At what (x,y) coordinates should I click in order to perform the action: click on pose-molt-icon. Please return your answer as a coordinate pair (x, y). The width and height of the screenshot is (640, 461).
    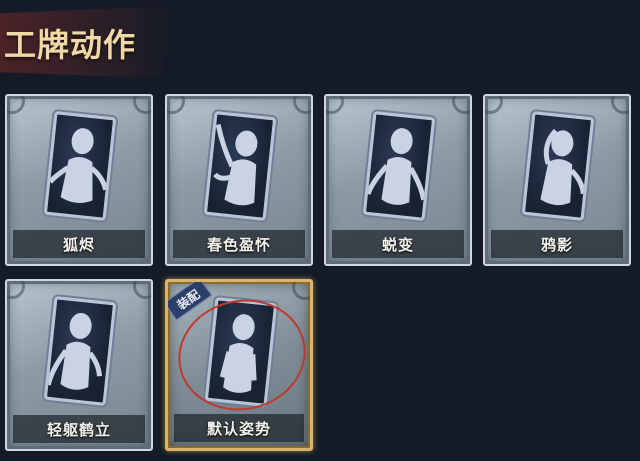
    Looking at the image, I should click on (396, 166).